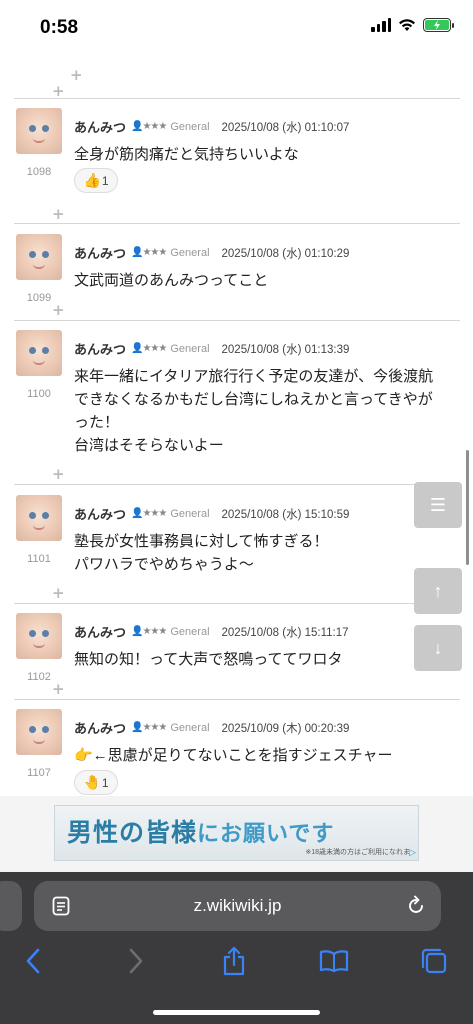 The image size is (473, 1024). I want to click on ad-banner: 男性の皆様にお願いです ※18歳未満の方はご利用になれま ▷, so click(236, 833).